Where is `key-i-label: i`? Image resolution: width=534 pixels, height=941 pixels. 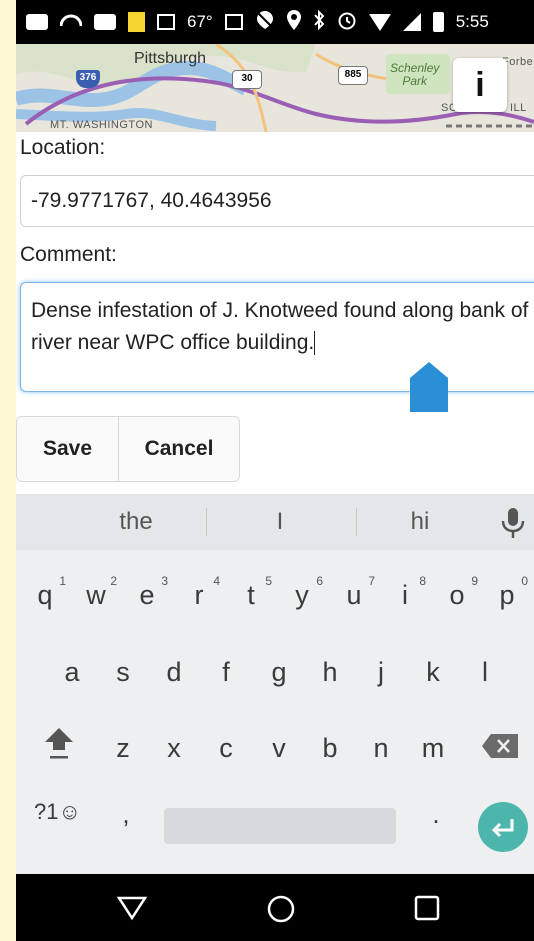
key-i-label: i is located at coordinates (405, 595).